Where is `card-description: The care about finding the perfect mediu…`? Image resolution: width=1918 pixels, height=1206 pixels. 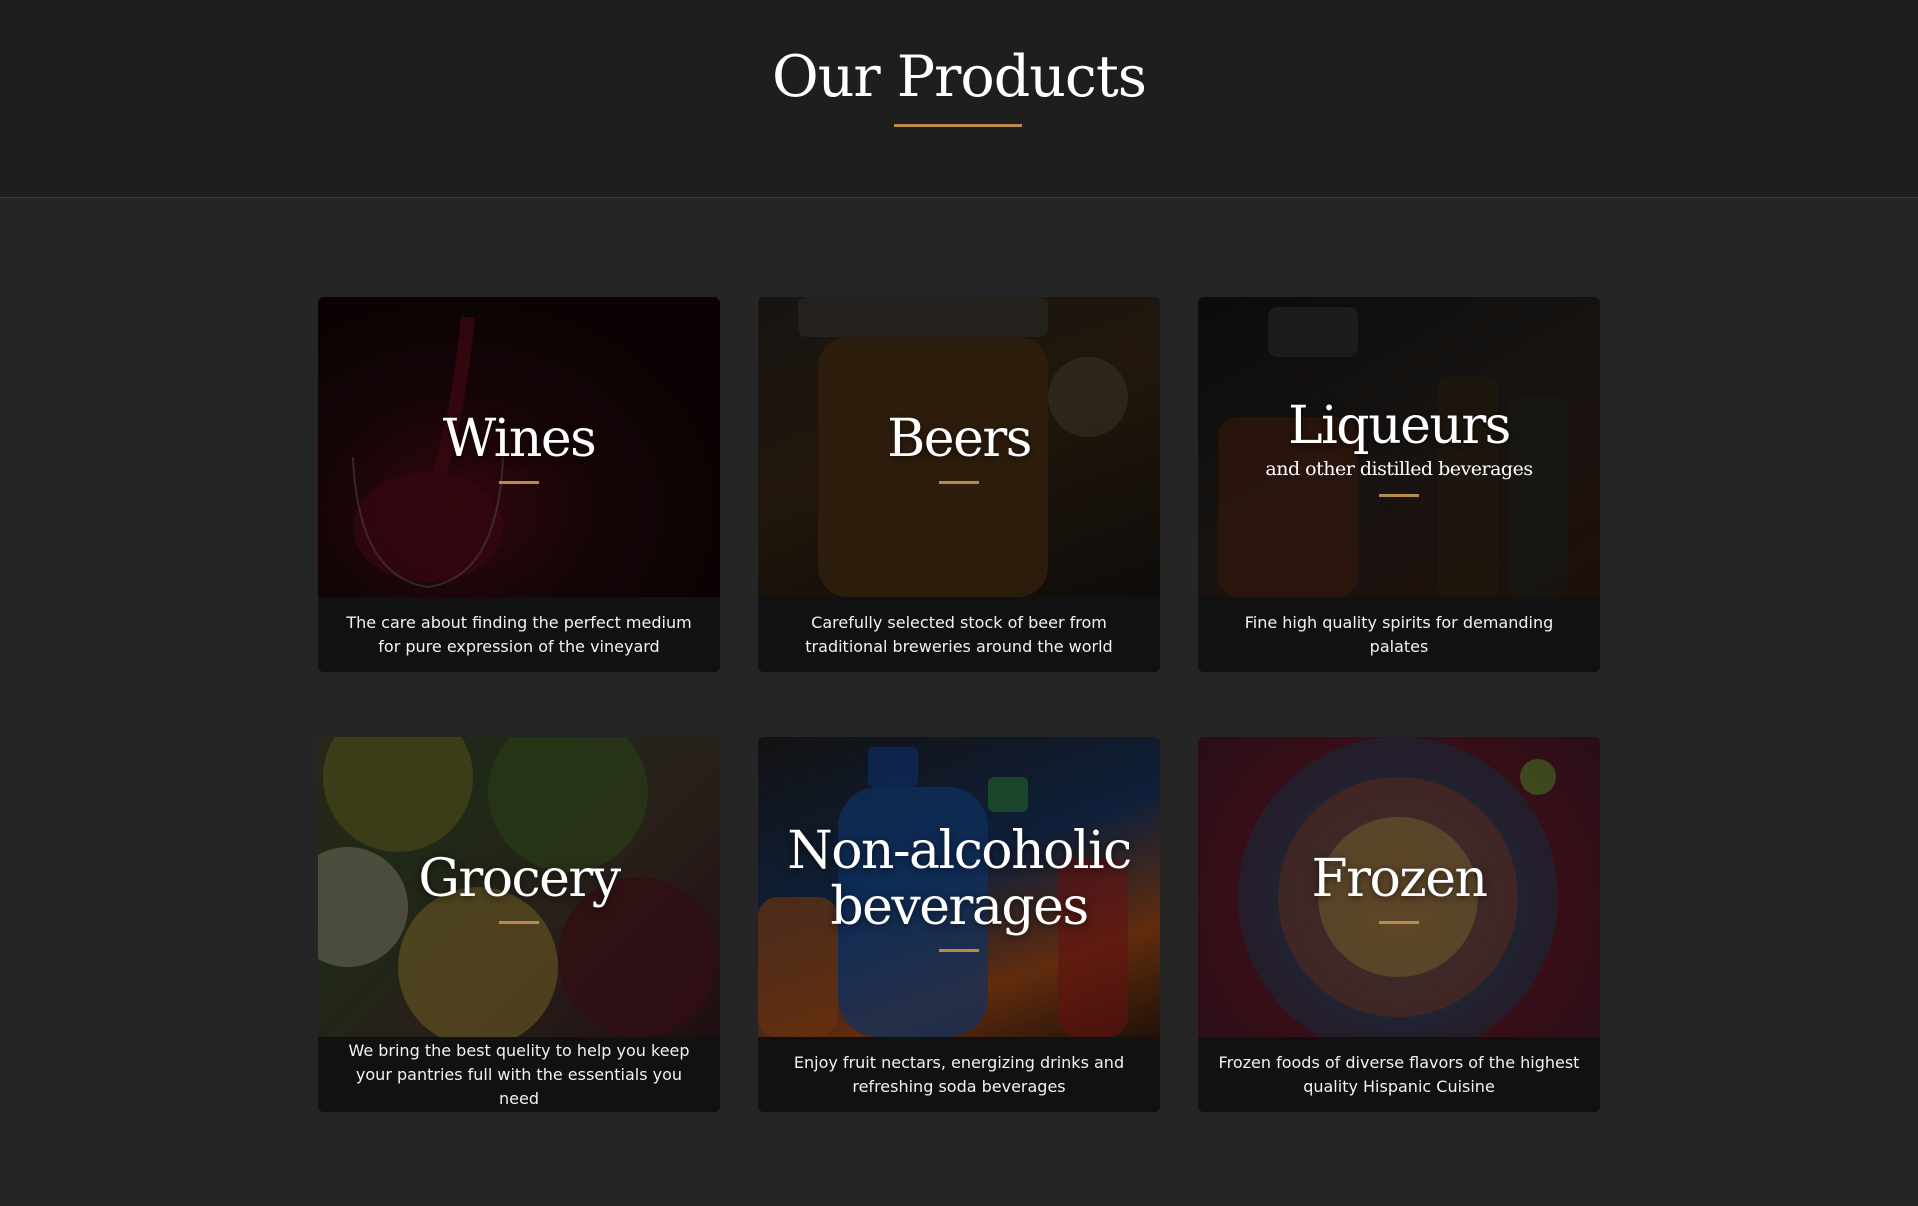
card-description: The care about finding the perfect mediu… is located at coordinates (519, 634).